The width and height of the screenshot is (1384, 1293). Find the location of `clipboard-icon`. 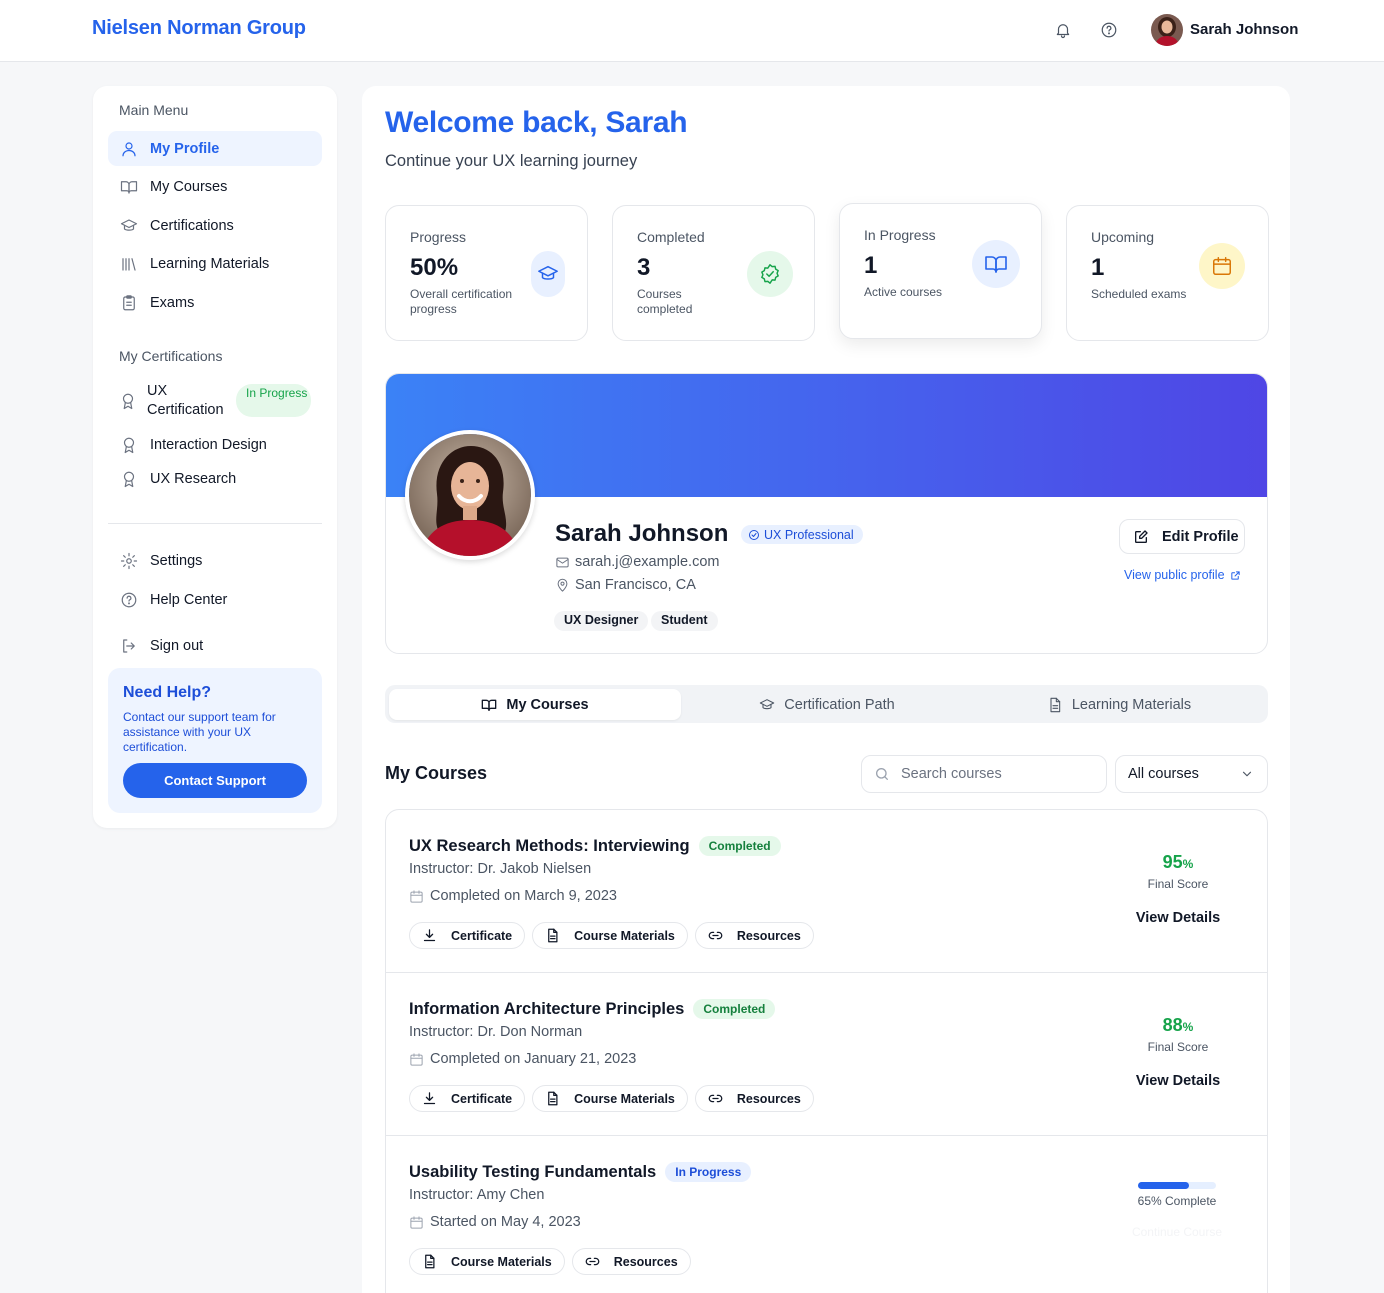

clipboard-icon is located at coordinates (129, 303).